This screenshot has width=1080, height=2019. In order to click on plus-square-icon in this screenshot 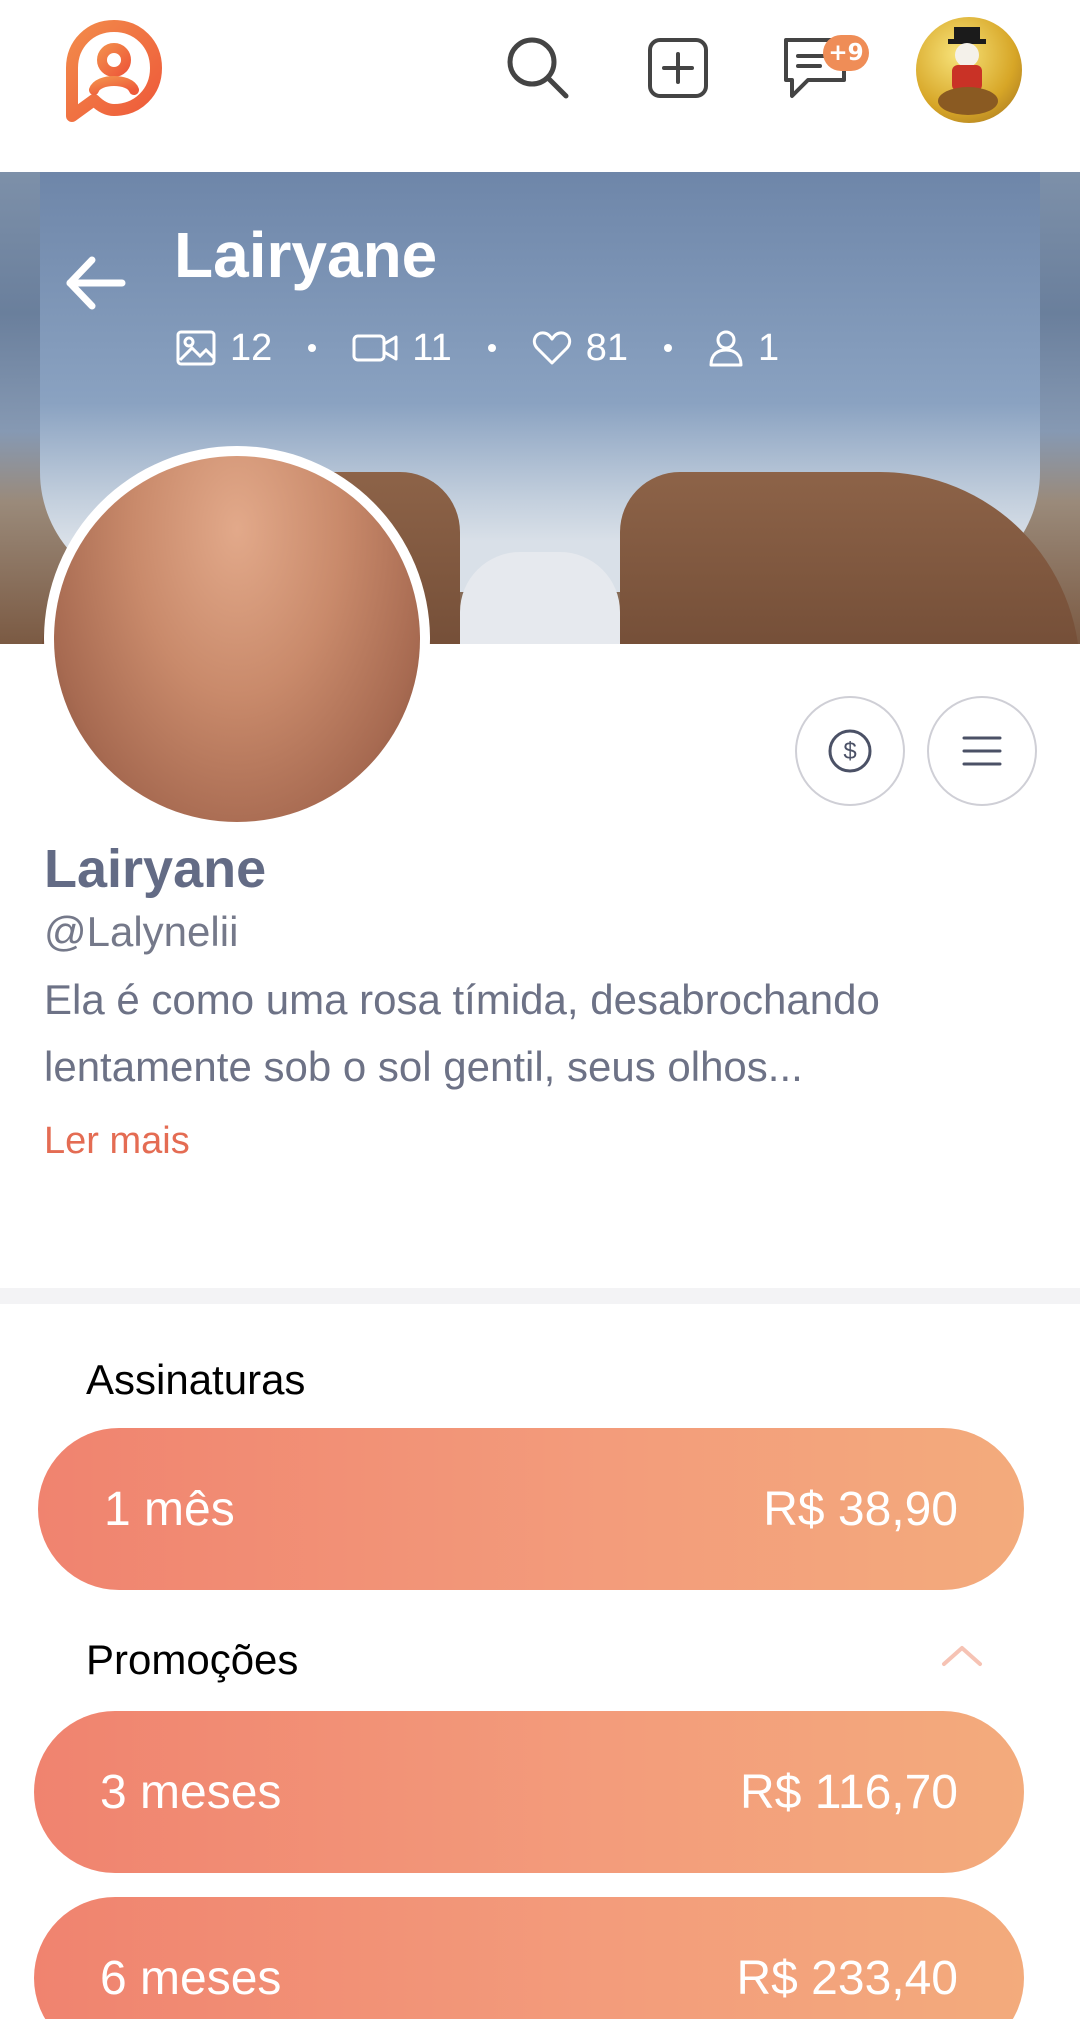, I will do `click(678, 68)`.